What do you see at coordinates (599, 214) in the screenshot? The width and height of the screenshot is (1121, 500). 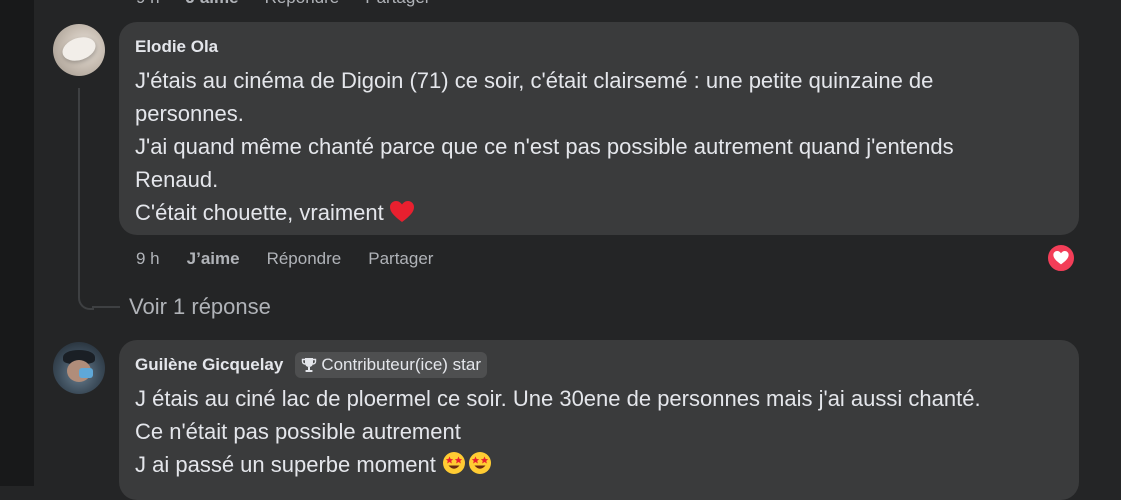 I see `comment-line-last: C'était chouette, vraiment` at bounding box center [599, 214].